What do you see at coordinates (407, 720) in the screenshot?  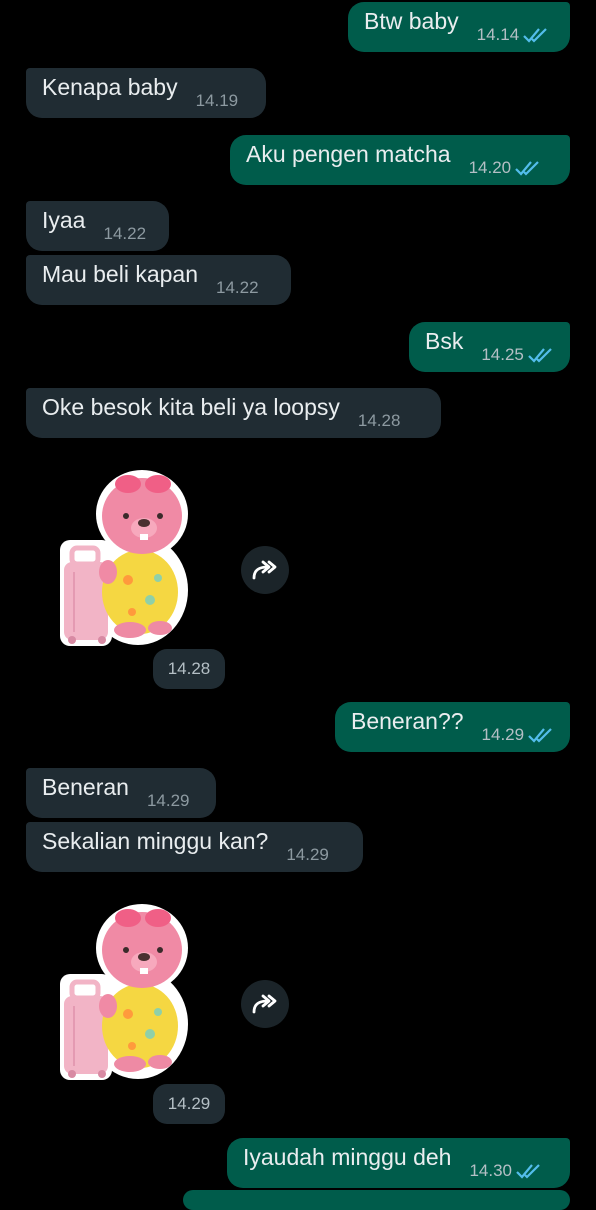 I see `message-text: Beneran??` at bounding box center [407, 720].